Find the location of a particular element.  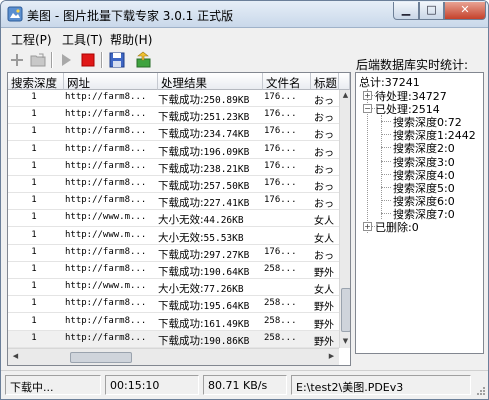

add-icon is located at coordinates (17, 60).